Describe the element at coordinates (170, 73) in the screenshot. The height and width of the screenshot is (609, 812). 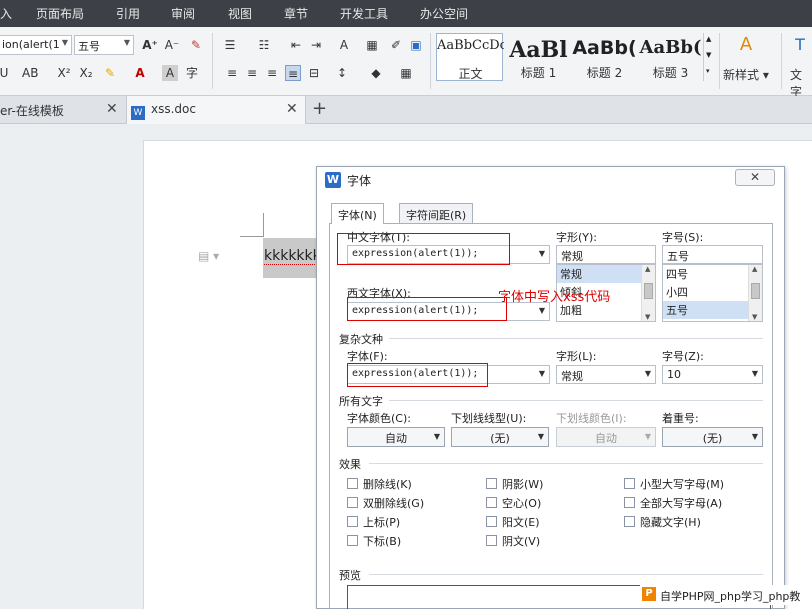
I see `char-shading-icon: A` at that location.